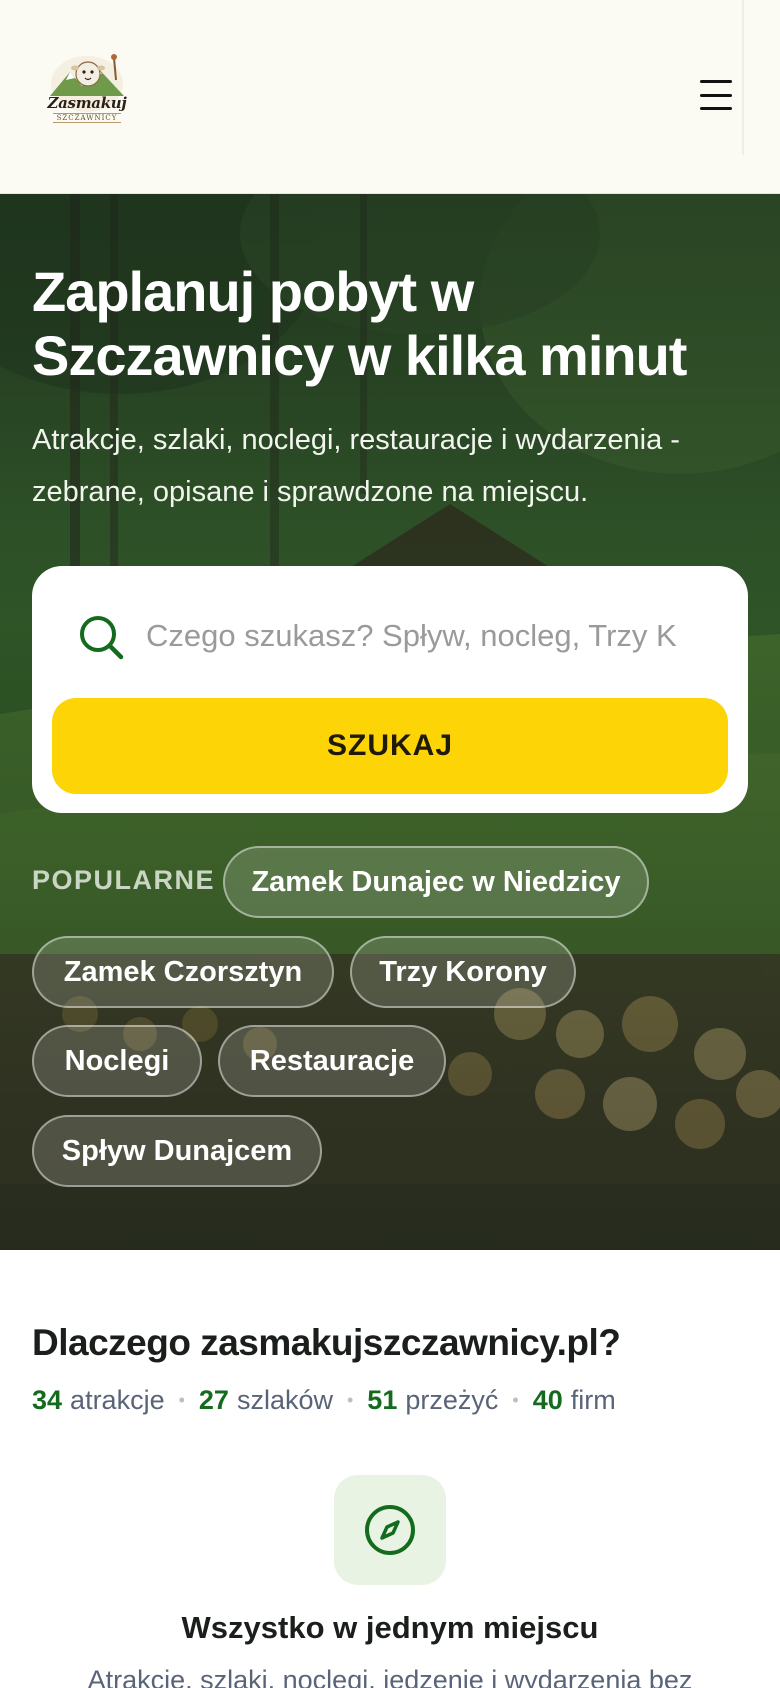  What do you see at coordinates (332, 1061) in the screenshot?
I see `chip-restauracje: Restauracje` at bounding box center [332, 1061].